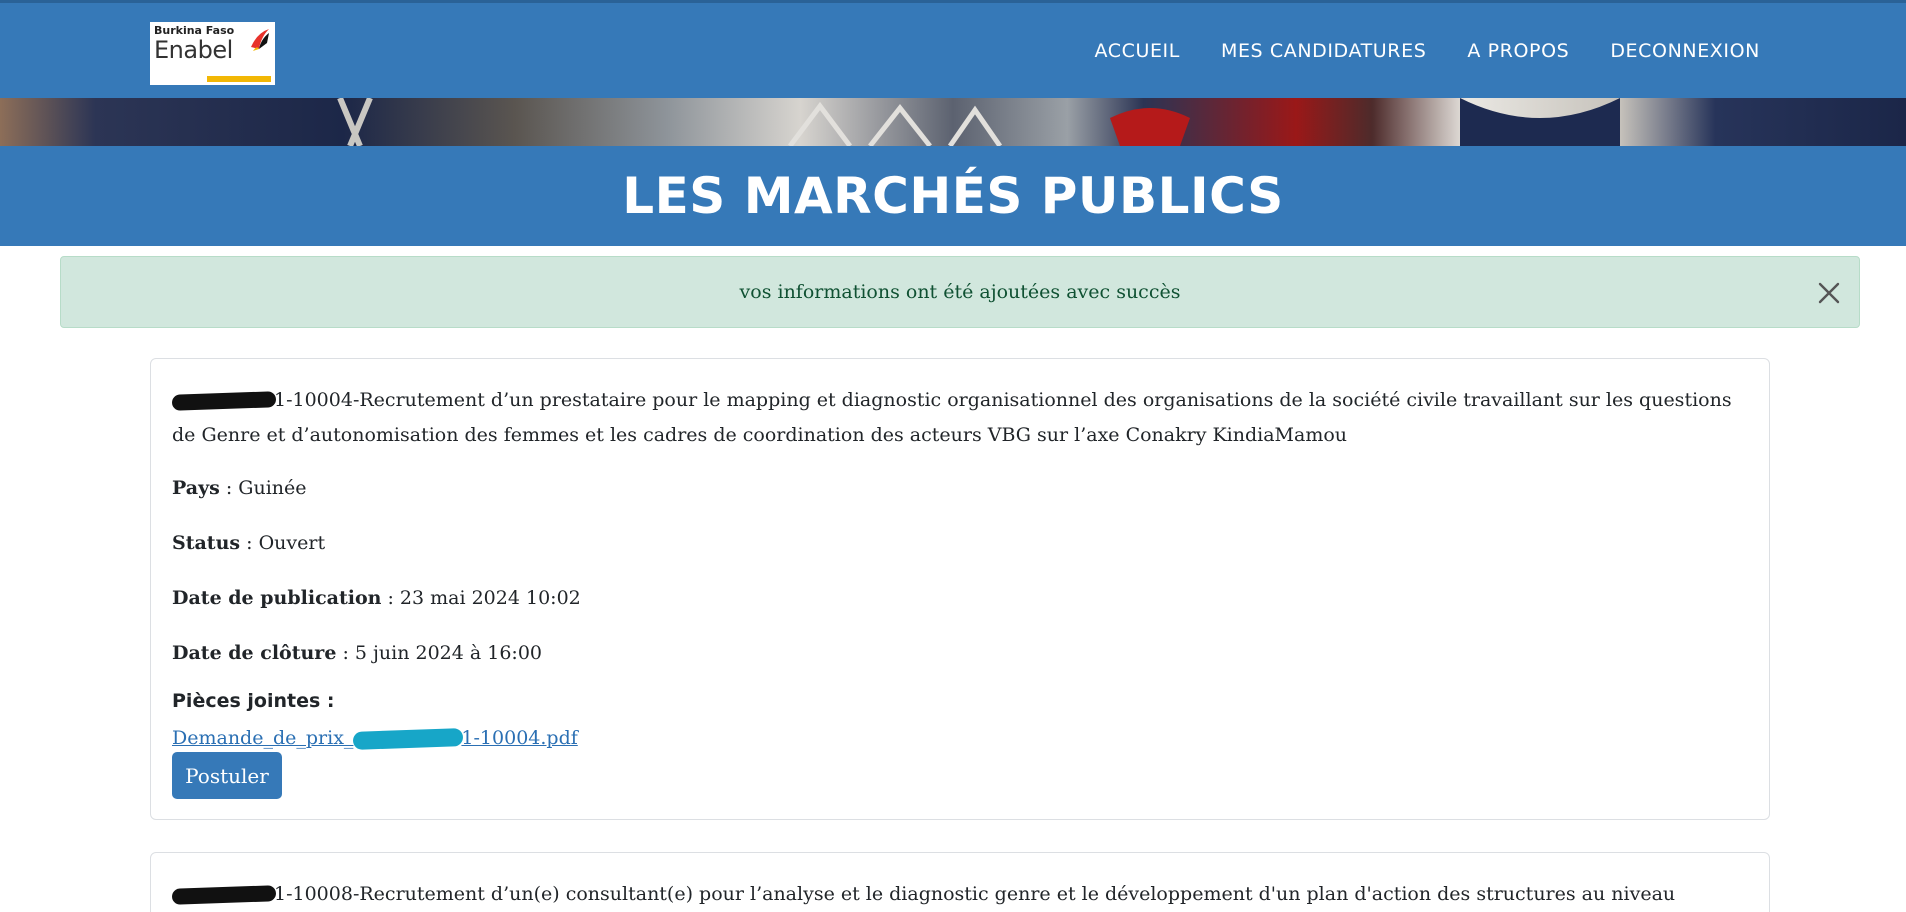  I want to click on hero-photo-overlay, so click(978, 122).